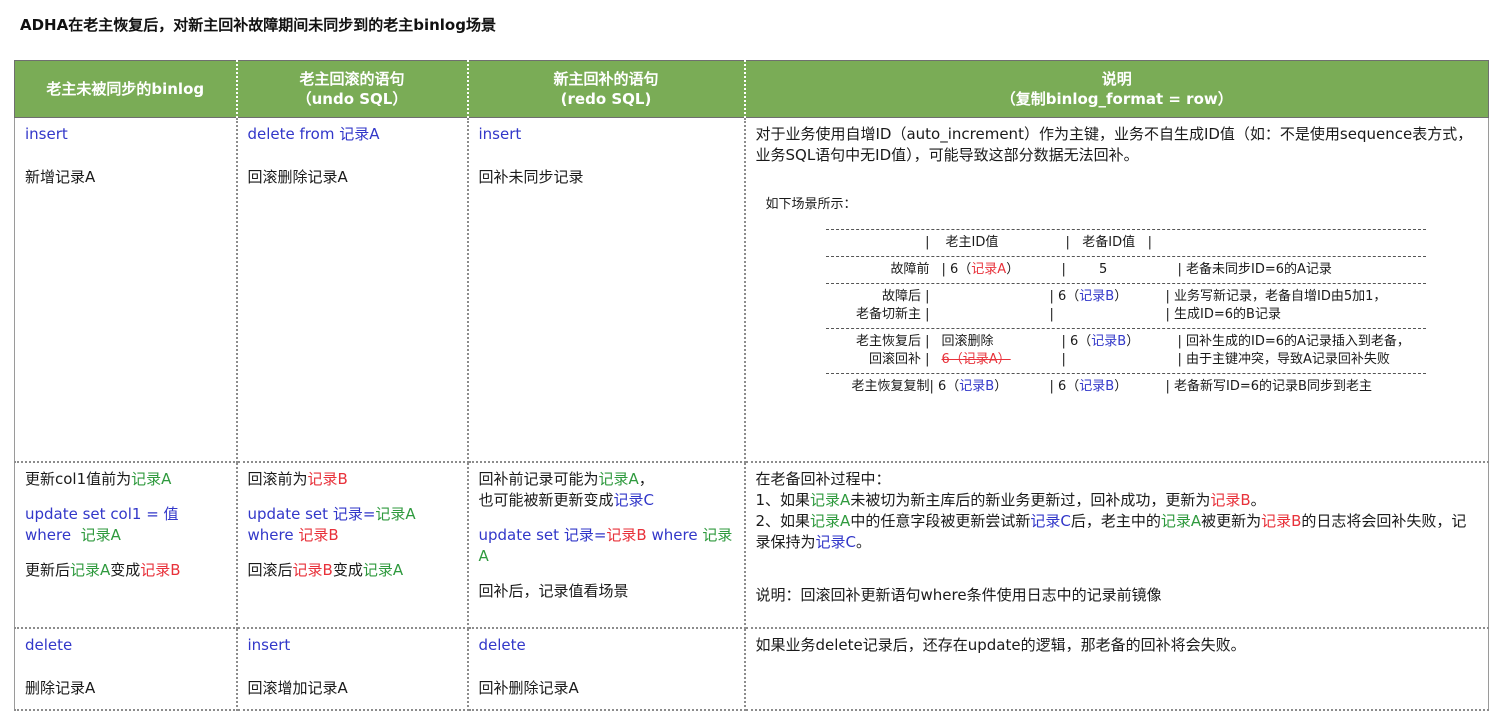  Describe the element at coordinates (258, 25) in the screenshot. I see `page-title: ADHA在老主恢复后，对新主回补故障期间未同步到的老主binlog场景` at that location.